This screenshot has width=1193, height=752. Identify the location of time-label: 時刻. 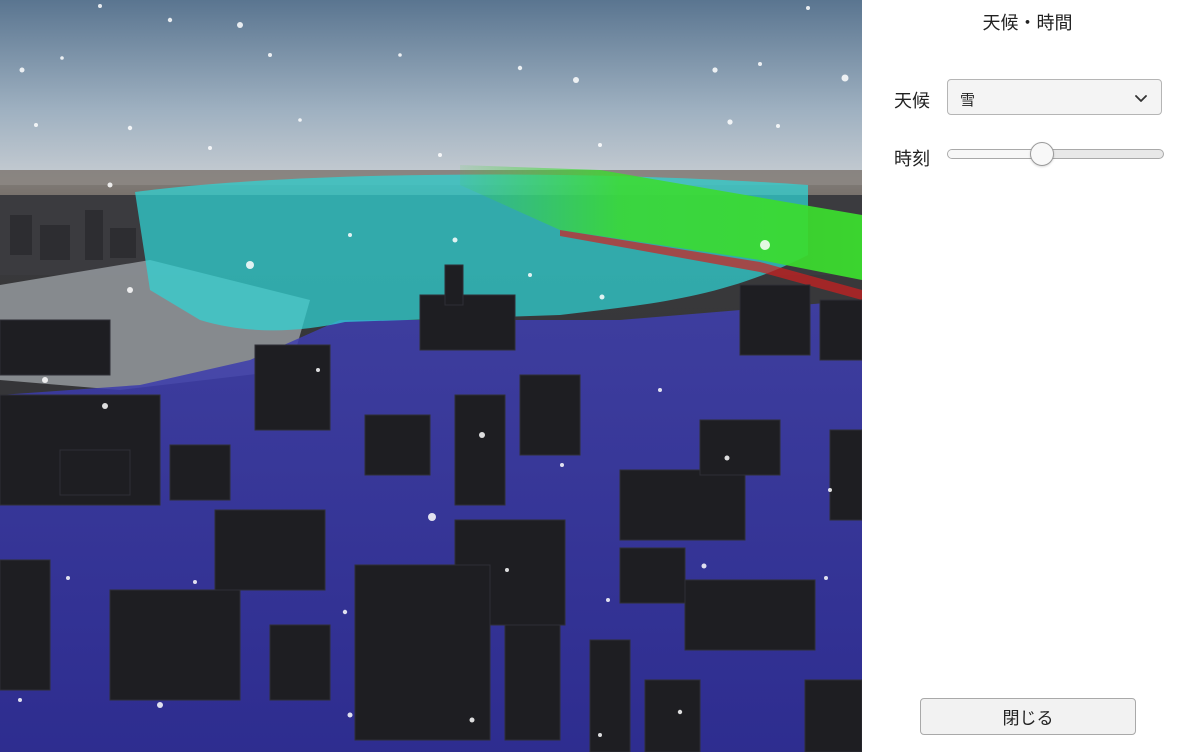
(912, 159).